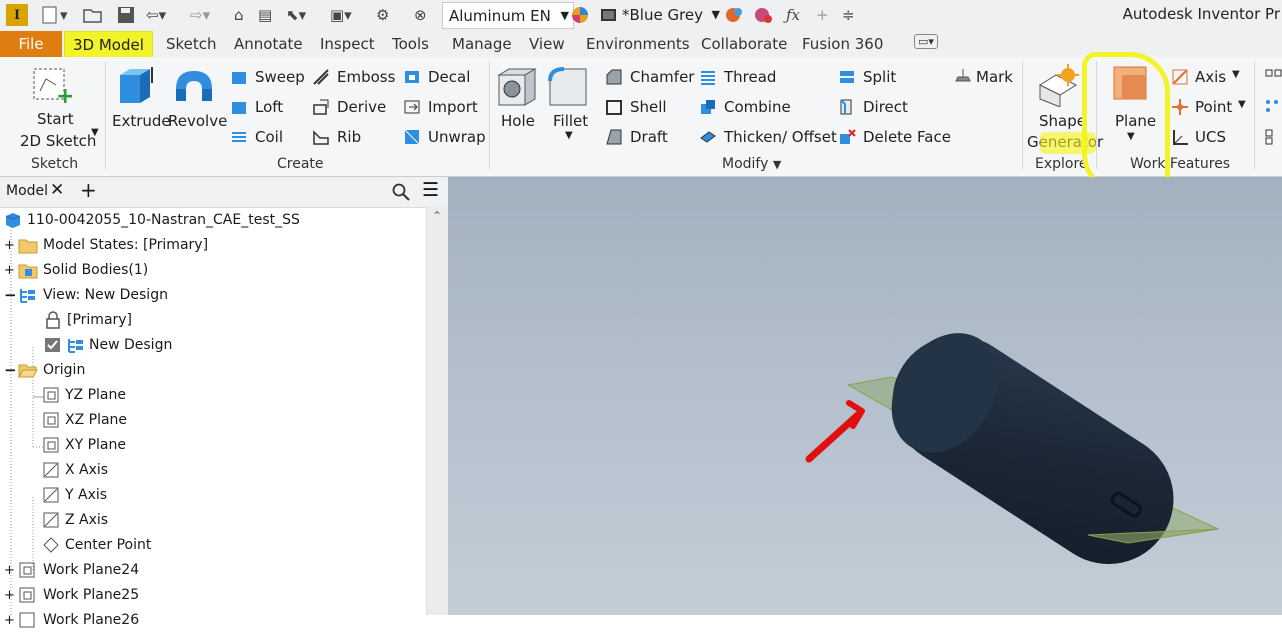  What do you see at coordinates (401, 192) in the screenshot?
I see `search-icon` at bounding box center [401, 192].